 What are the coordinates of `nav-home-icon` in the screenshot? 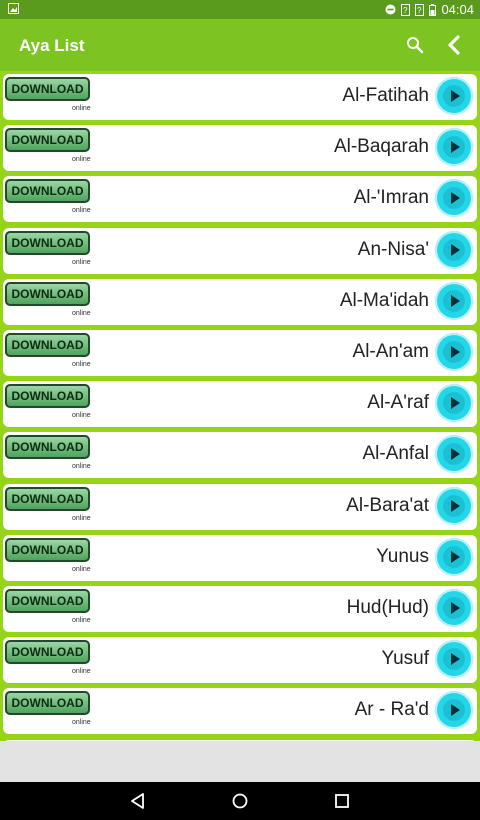 It's located at (240, 801).